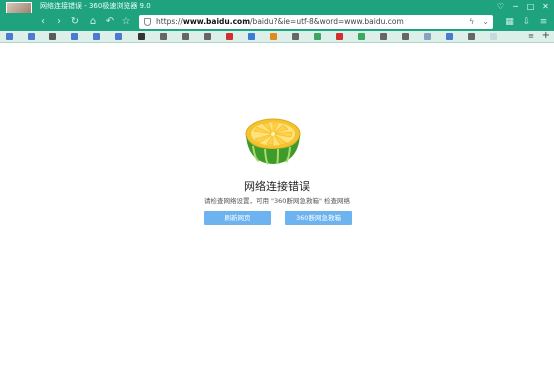  I want to click on back-button: ‹, so click(43, 22).